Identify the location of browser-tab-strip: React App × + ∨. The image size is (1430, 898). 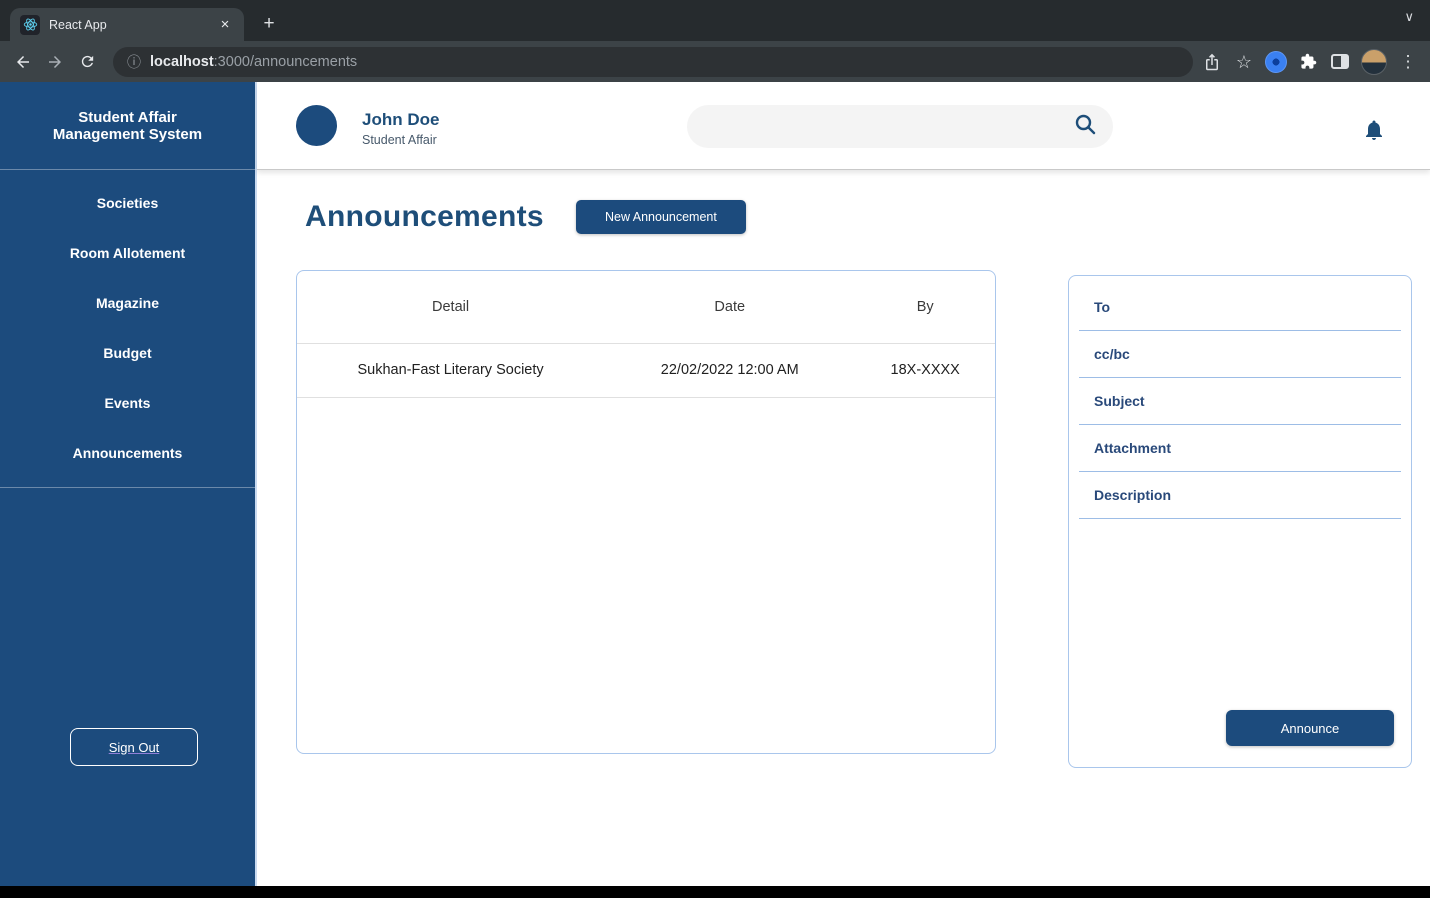
(715, 20).